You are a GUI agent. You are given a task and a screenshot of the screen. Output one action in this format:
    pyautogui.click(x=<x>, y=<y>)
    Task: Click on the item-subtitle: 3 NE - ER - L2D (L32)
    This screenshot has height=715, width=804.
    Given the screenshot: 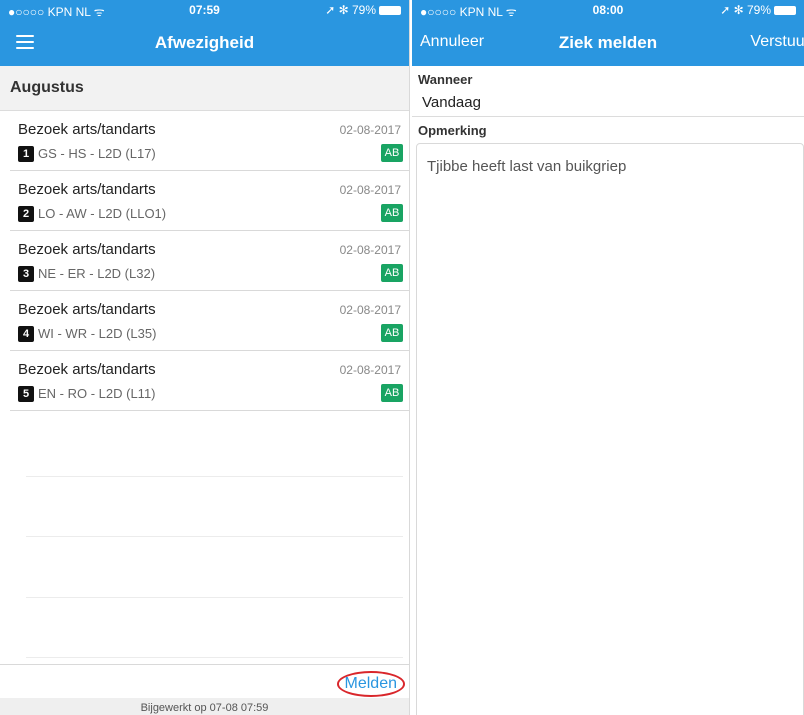 What is the action you would take?
    pyautogui.click(x=86, y=274)
    